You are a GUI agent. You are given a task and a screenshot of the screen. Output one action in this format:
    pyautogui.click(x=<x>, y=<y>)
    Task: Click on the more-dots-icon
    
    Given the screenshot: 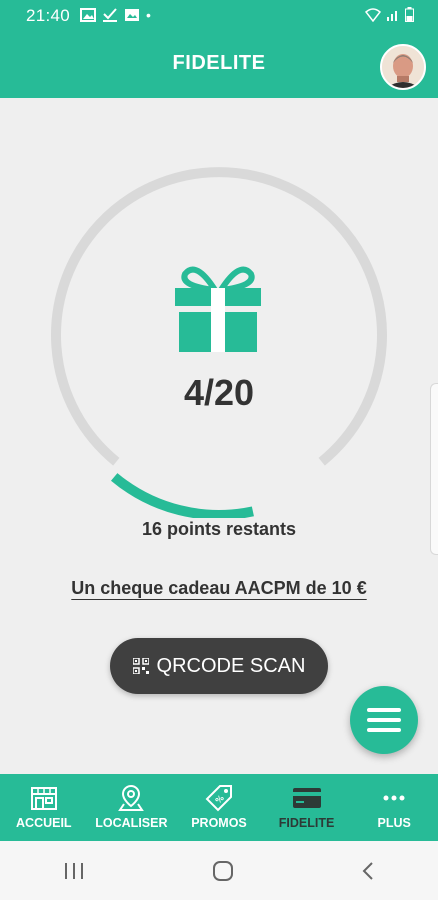 What is the action you would take?
    pyautogui.click(x=394, y=798)
    